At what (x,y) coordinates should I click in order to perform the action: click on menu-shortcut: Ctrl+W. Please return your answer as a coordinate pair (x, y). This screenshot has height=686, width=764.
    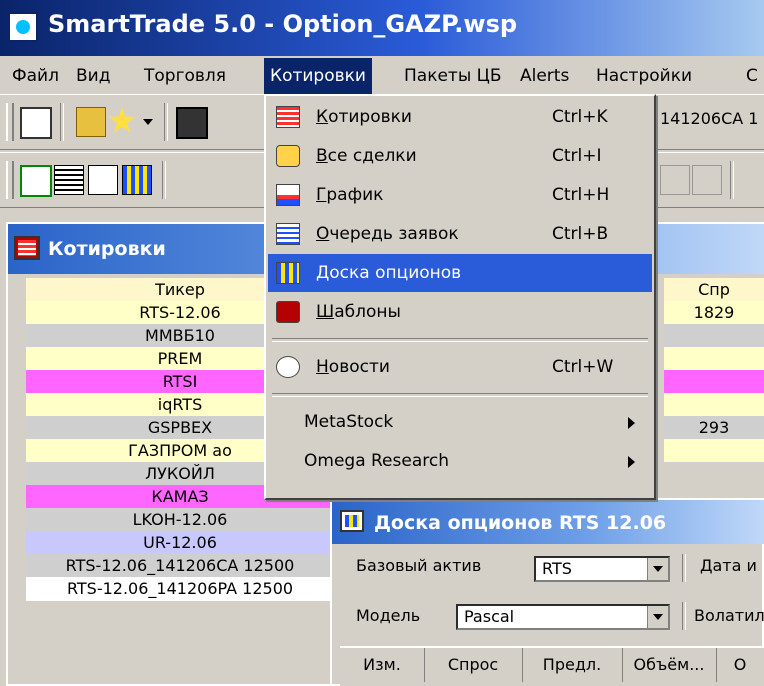
    Looking at the image, I should click on (583, 367).